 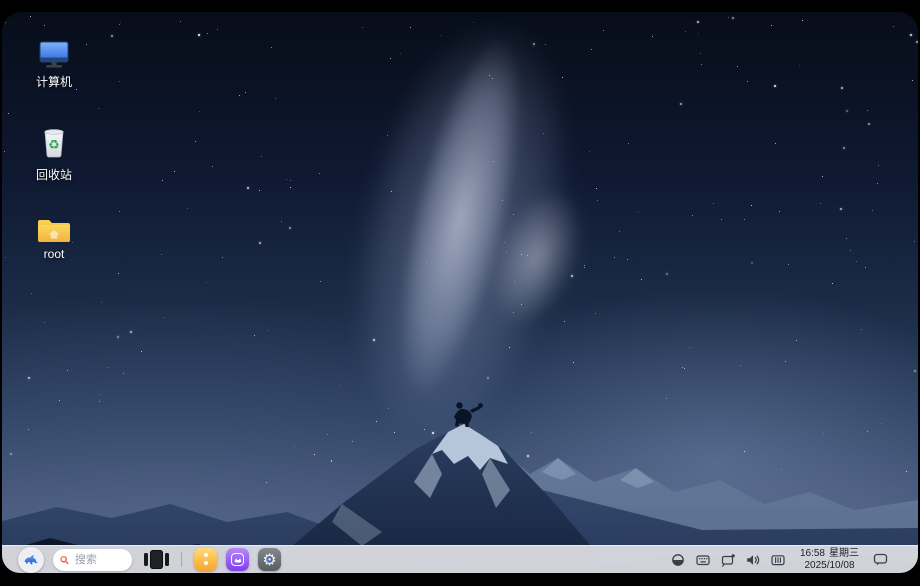 I want to click on desktop-icon-label: 计算机, so click(x=53, y=82).